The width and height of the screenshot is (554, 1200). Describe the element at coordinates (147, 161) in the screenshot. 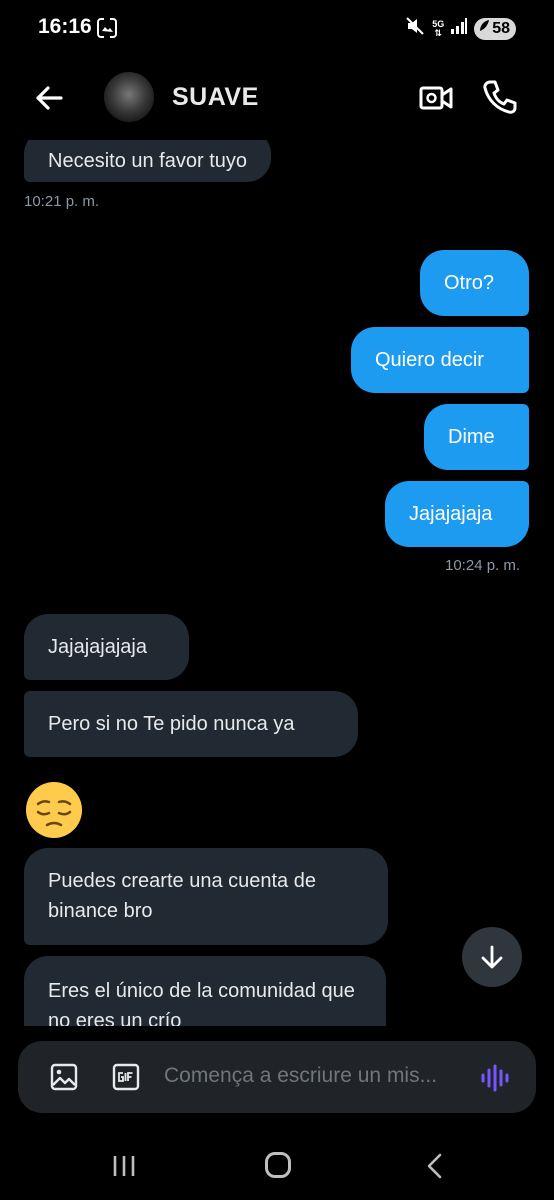

I see `message-incoming: Necesito un favor tuyo` at that location.